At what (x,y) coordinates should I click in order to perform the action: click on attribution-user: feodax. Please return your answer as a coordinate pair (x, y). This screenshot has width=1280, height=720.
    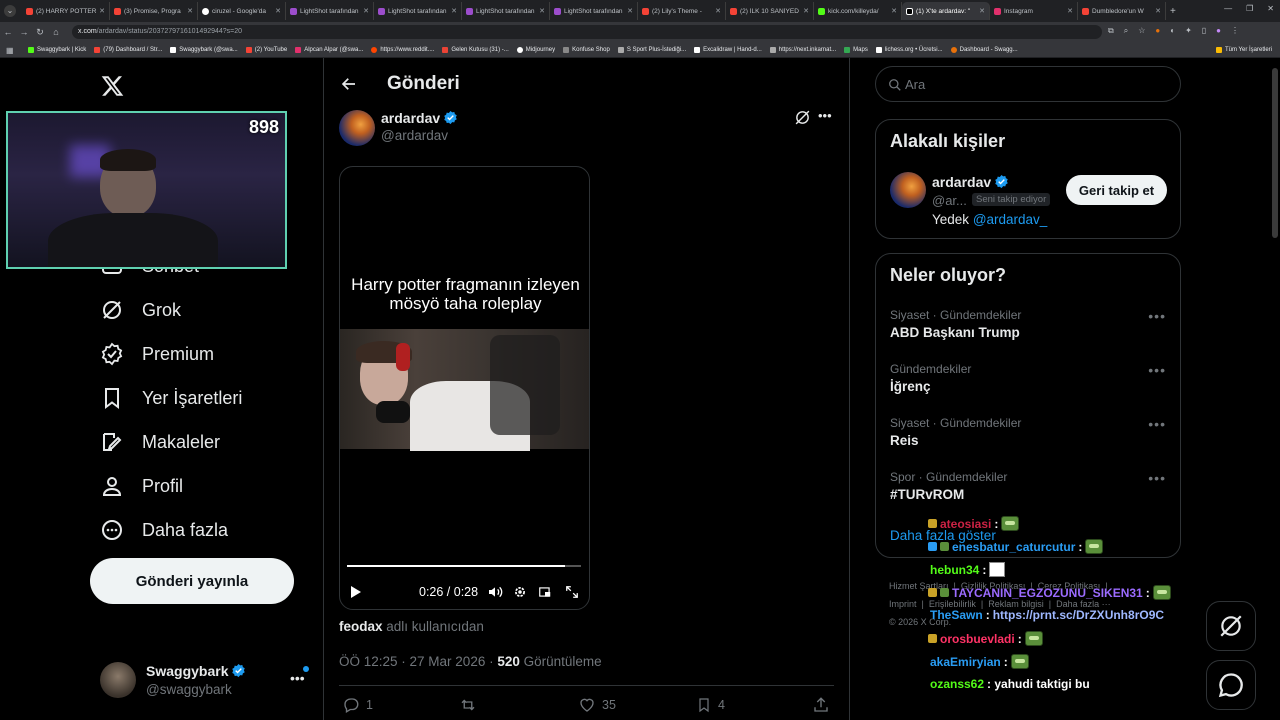
    Looking at the image, I should click on (361, 626).